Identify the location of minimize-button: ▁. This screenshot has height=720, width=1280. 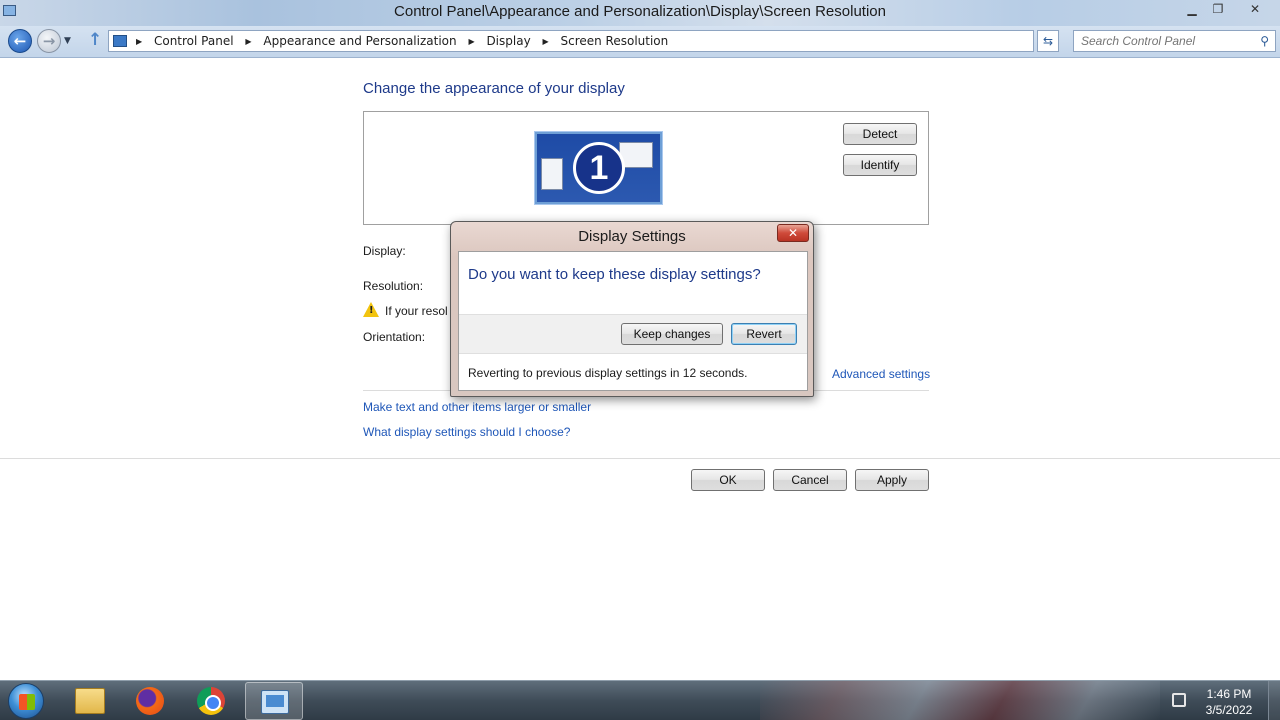
(1192, 10).